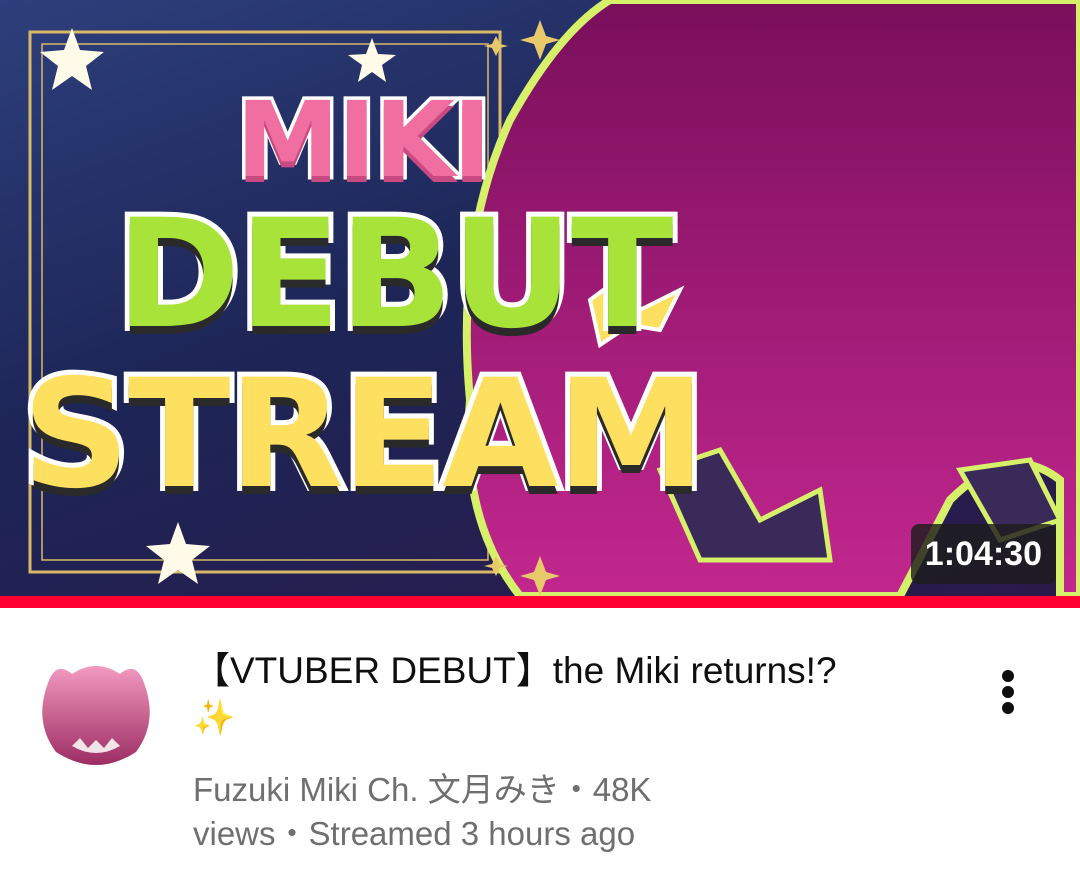  What do you see at coordinates (364, 435) in the screenshot?
I see `thumbnail-text-stream: STREAM` at bounding box center [364, 435].